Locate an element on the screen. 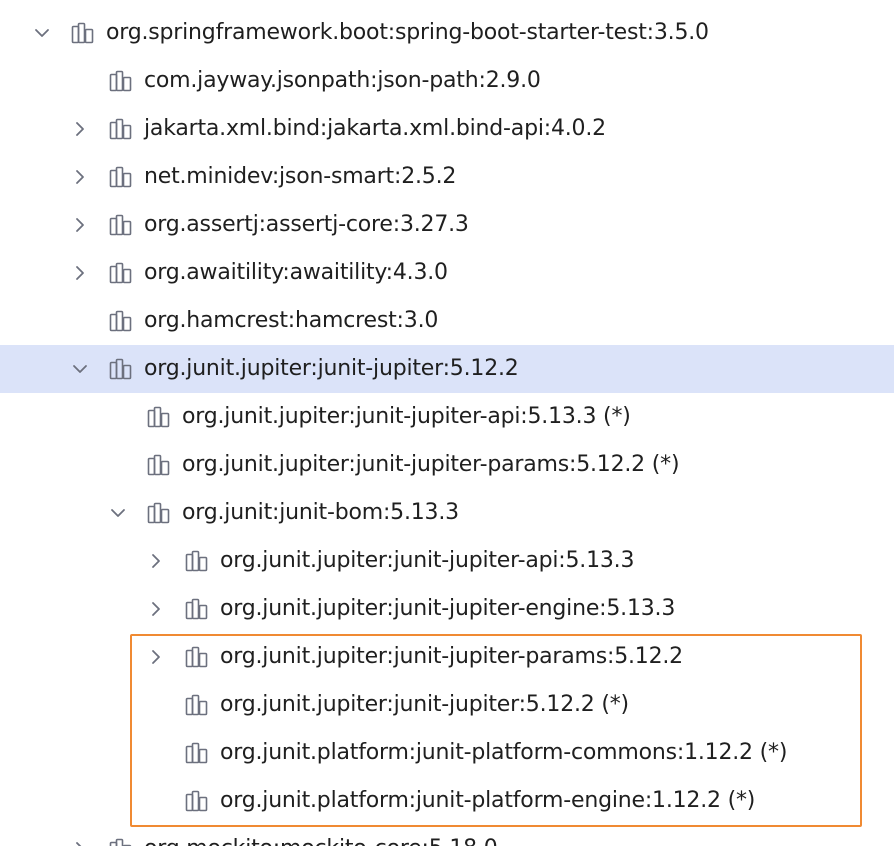 This screenshot has height=846, width=894. tree-row-label: com.jayway.jsonpath:json-path:2.9.0 is located at coordinates (342, 80).